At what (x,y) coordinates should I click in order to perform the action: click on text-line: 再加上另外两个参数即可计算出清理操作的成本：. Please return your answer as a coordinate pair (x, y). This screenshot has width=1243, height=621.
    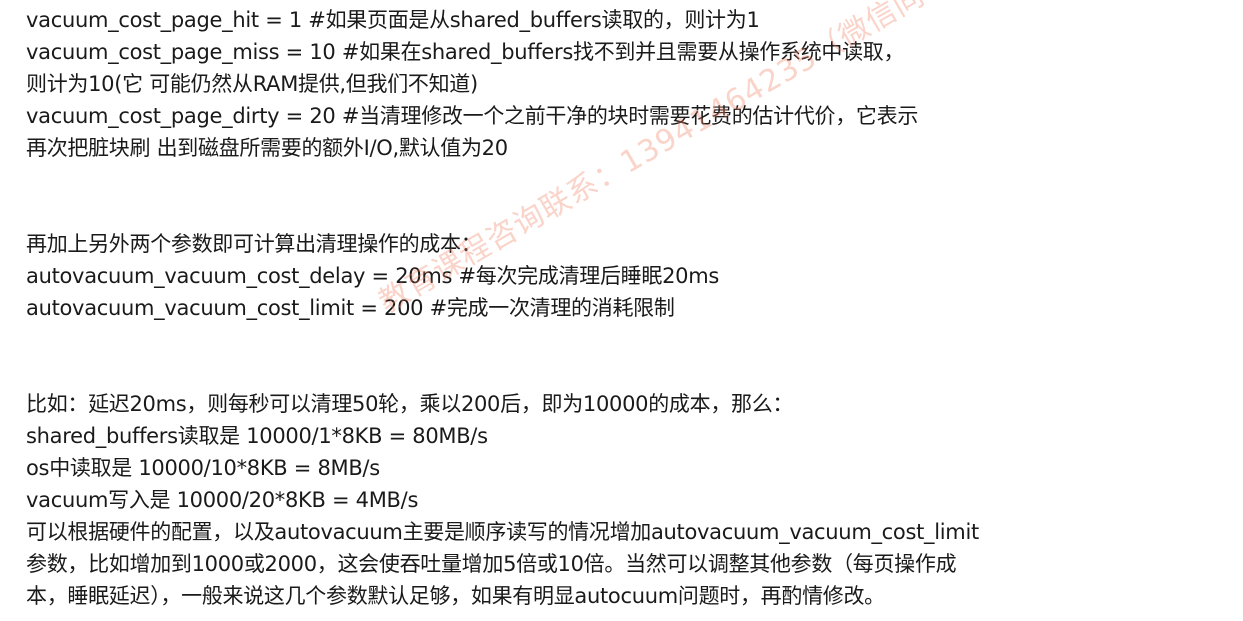
    Looking at the image, I should click on (254, 244).